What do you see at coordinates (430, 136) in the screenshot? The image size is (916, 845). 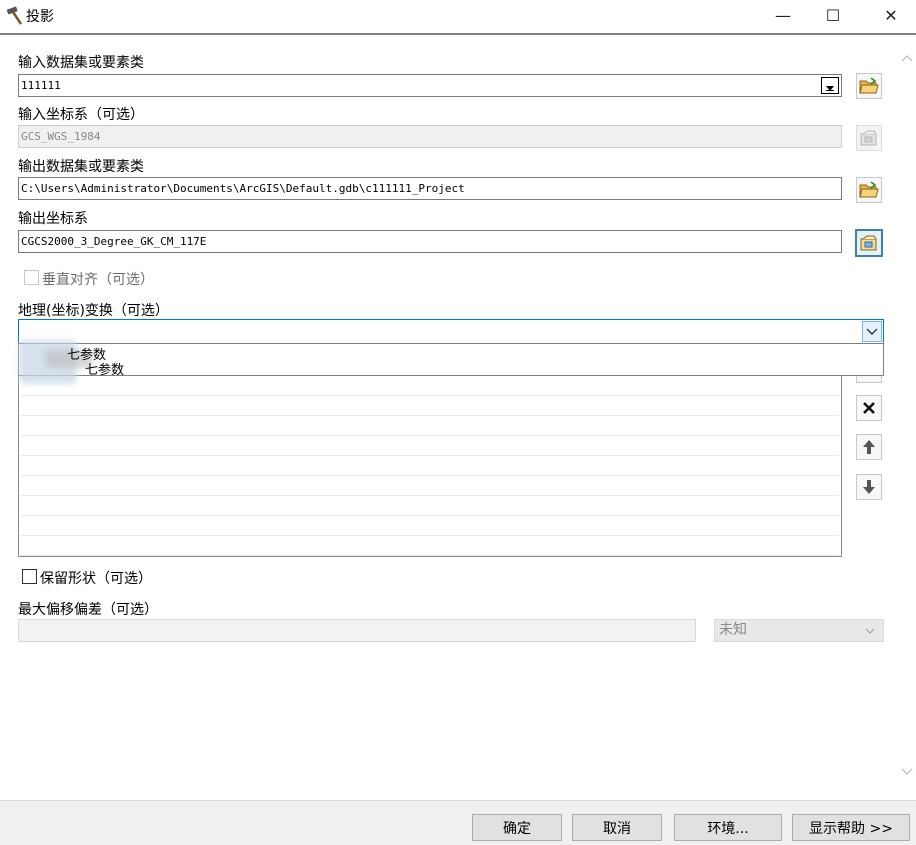 I see `input-cs-field: GCS_WGS_1984` at bounding box center [430, 136].